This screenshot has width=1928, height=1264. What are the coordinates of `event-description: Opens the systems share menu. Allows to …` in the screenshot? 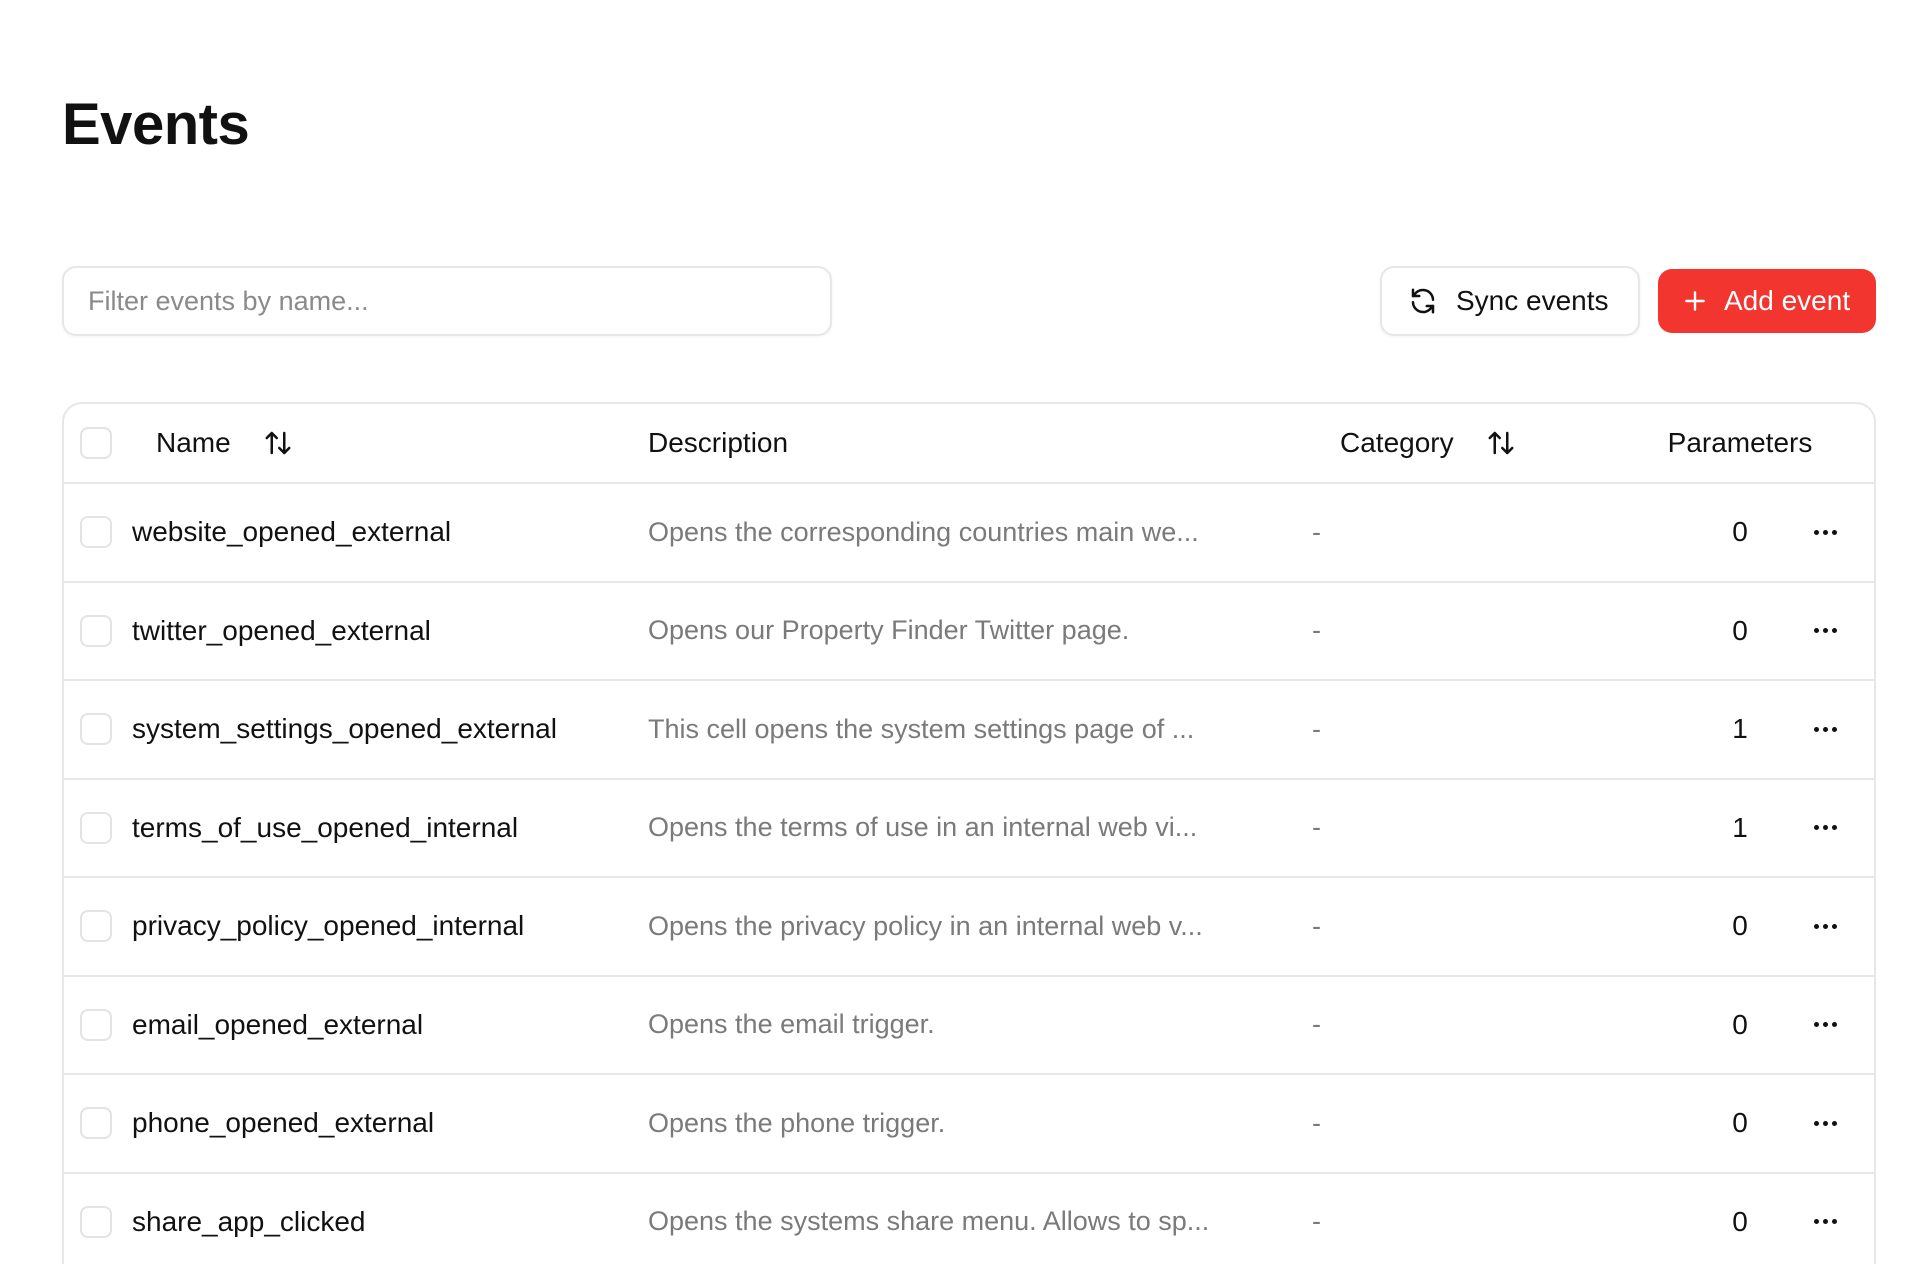 It's located at (929, 1221).